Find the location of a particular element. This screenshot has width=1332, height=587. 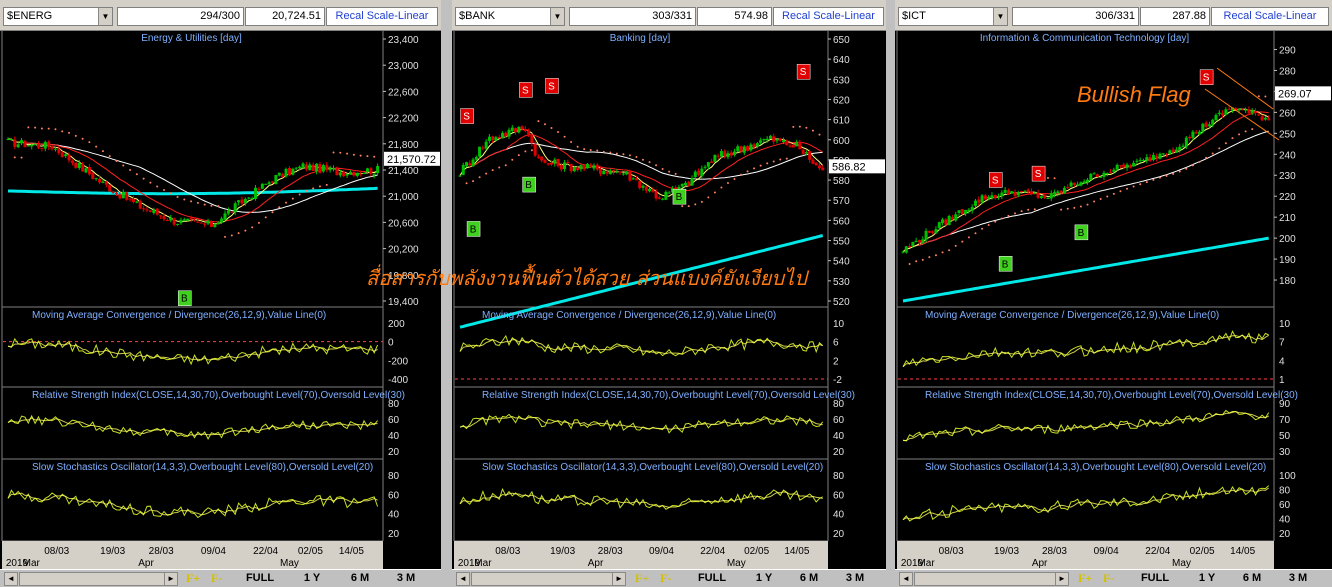

price-tick-label: 580 is located at coordinates (841, 181).